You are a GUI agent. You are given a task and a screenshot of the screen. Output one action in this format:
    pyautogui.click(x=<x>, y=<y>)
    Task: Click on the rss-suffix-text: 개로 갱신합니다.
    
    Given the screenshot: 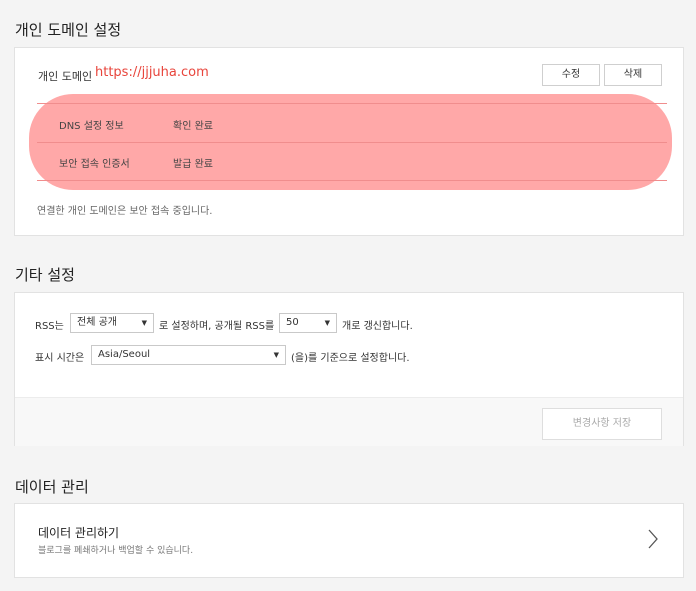 What is the action you would take?
    pyautogui.click(x=377, y=326)
    